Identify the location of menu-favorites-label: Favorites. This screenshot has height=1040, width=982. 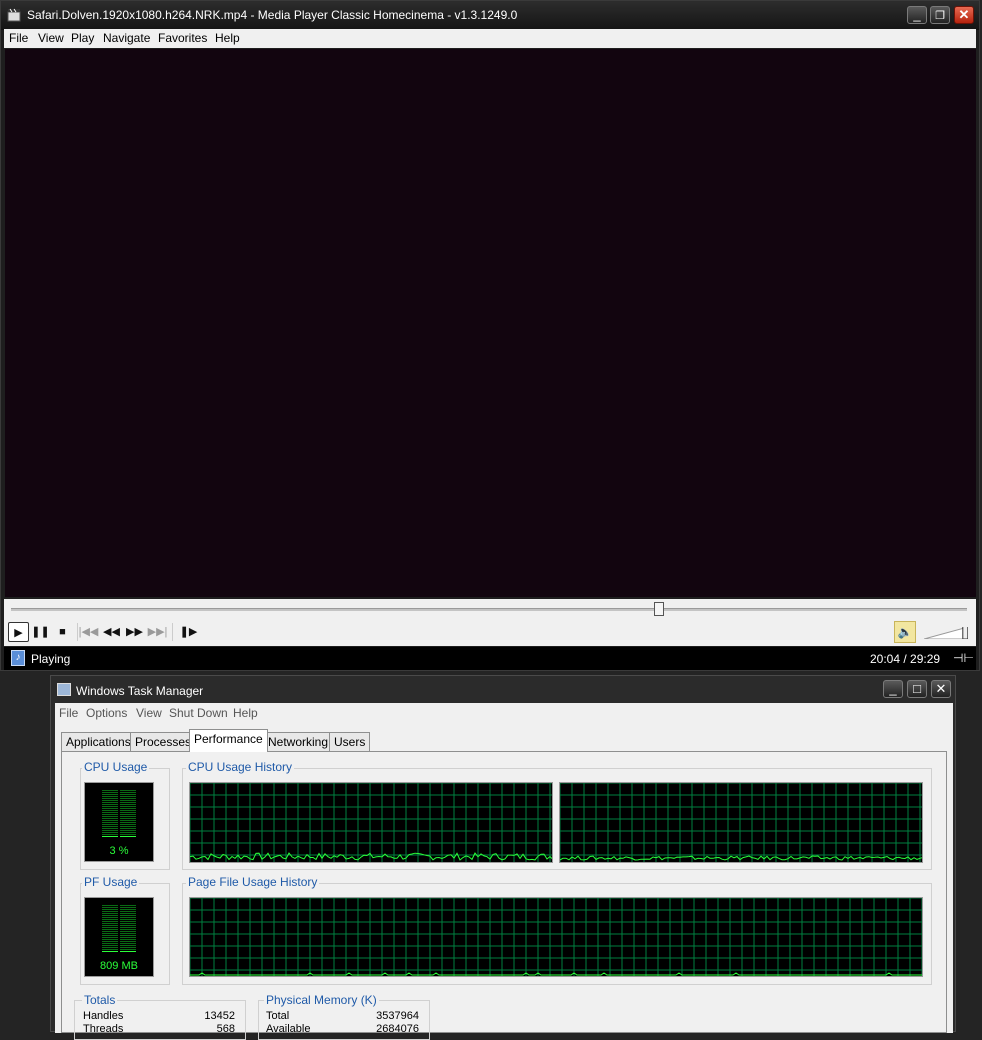
(183, 38).